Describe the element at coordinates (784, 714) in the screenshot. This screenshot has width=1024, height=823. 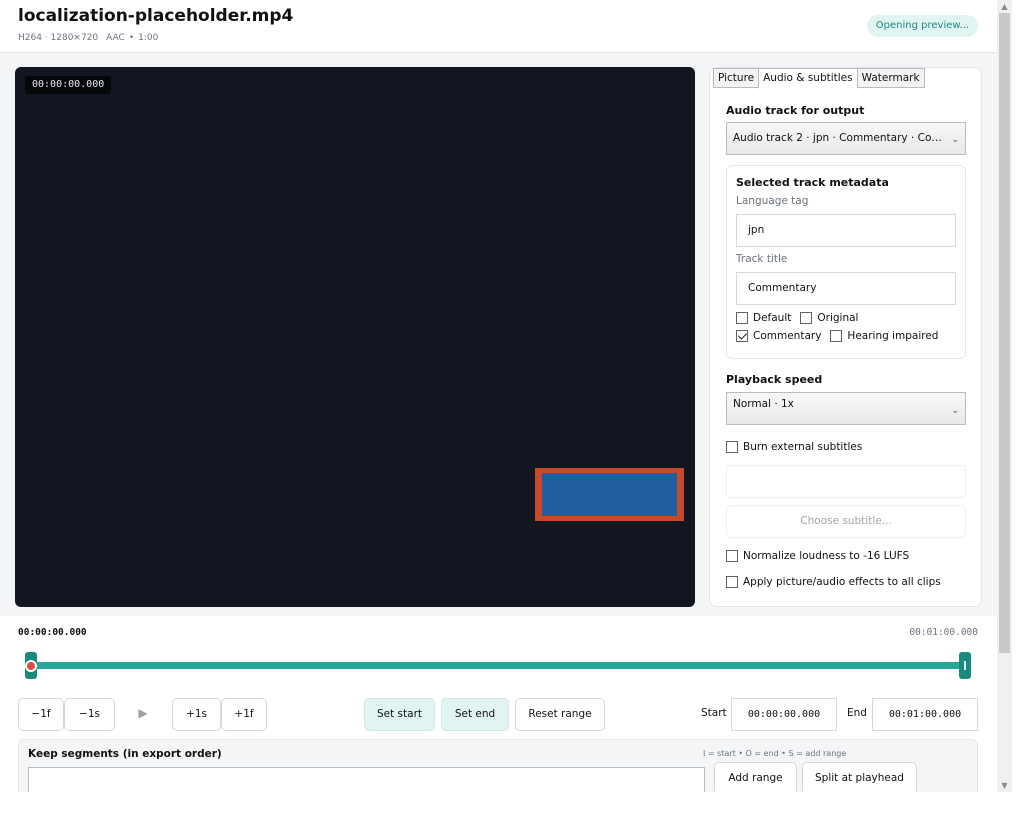
I see `start-time-input: 00:00:00.000` at that location.